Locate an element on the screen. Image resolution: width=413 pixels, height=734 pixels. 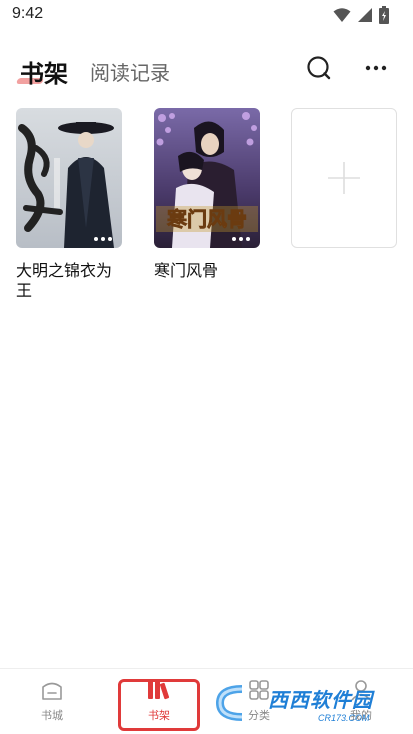
more-icon is located at coordinates (376, 68).